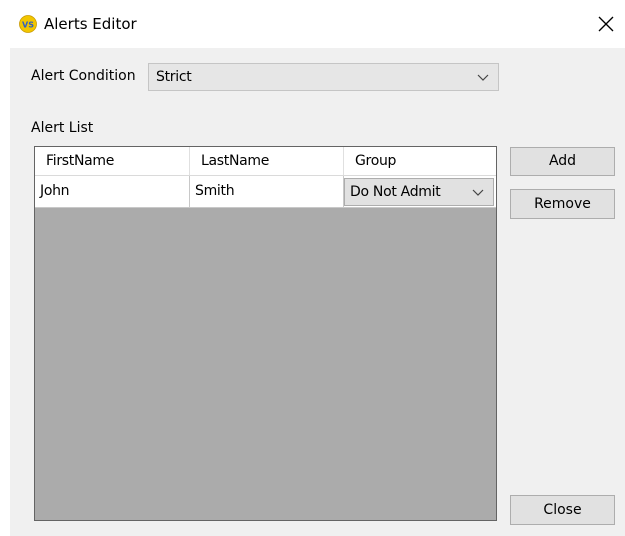 This screenshot has height=536, width=625. What do you see at coordinates (395, 192) in the screenshot?
I see `cell-group-value: Do Not Admit` at bounding box center [395, 192].